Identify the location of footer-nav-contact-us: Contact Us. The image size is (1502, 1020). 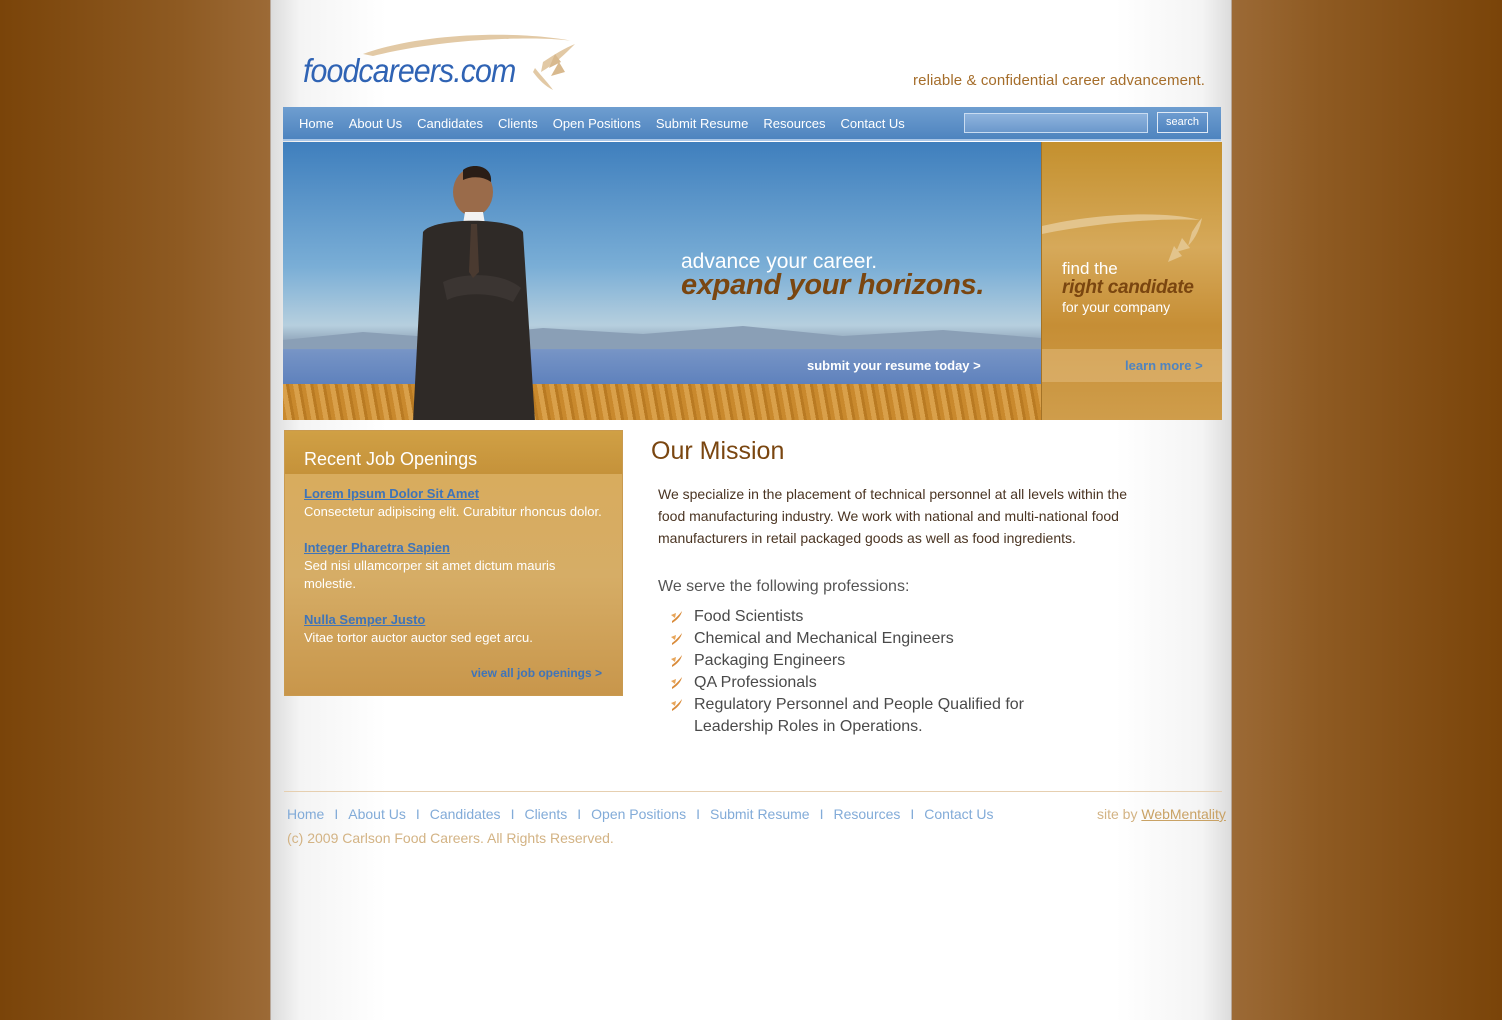
(958, 814).